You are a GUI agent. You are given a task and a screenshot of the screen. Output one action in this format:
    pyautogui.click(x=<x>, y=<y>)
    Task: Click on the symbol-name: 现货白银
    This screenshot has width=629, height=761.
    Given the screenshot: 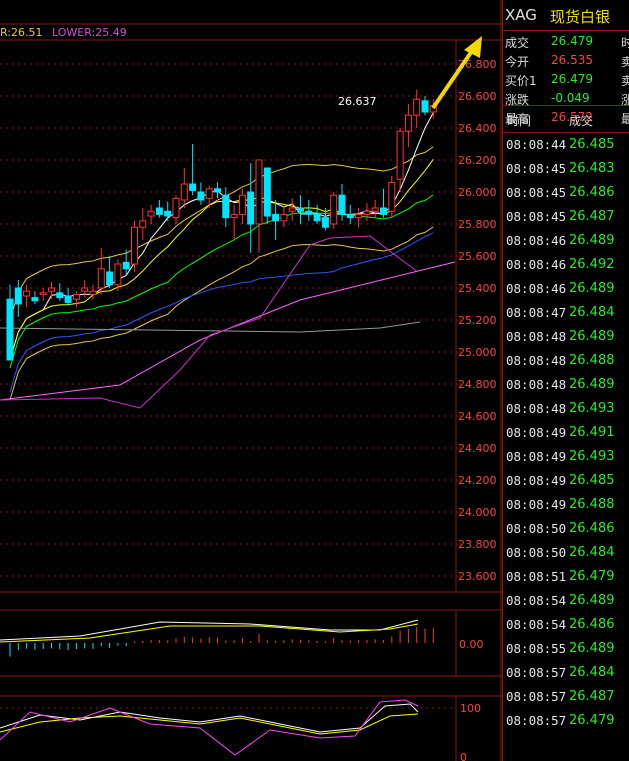 What is the action you would take?
    pyautogui.click(x=580, y=17)
    